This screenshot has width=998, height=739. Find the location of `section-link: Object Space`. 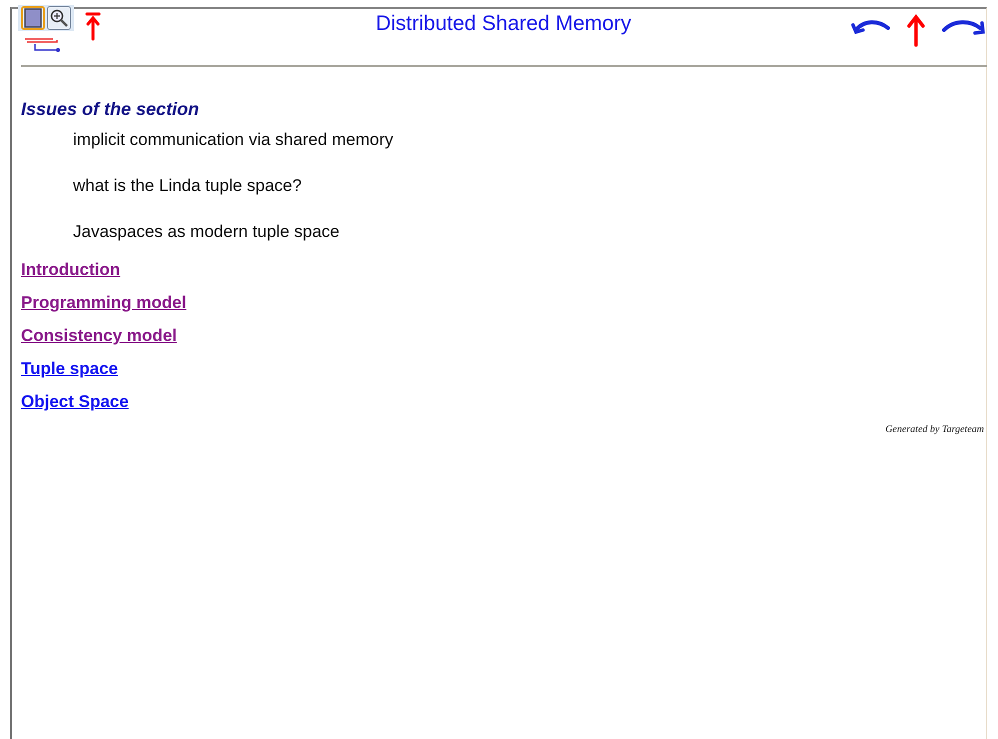

section-link: Object Space is located at coordinates (75, 401).